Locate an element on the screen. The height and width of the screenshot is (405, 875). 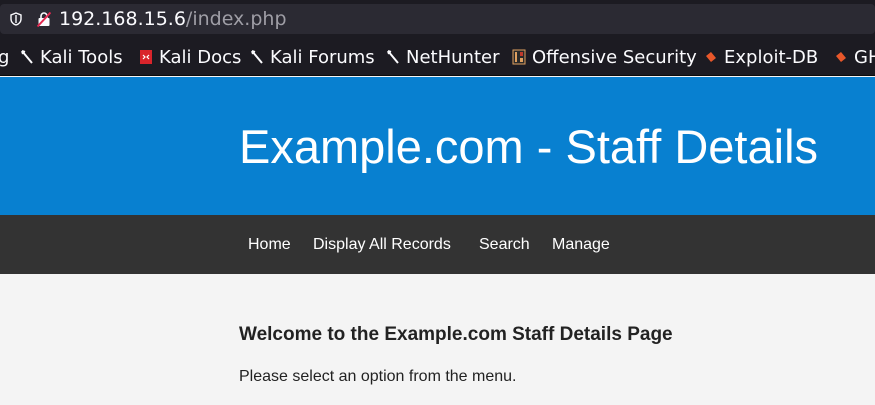
bookmark-label: Exploit-DB is located at coordinates (771, 57).